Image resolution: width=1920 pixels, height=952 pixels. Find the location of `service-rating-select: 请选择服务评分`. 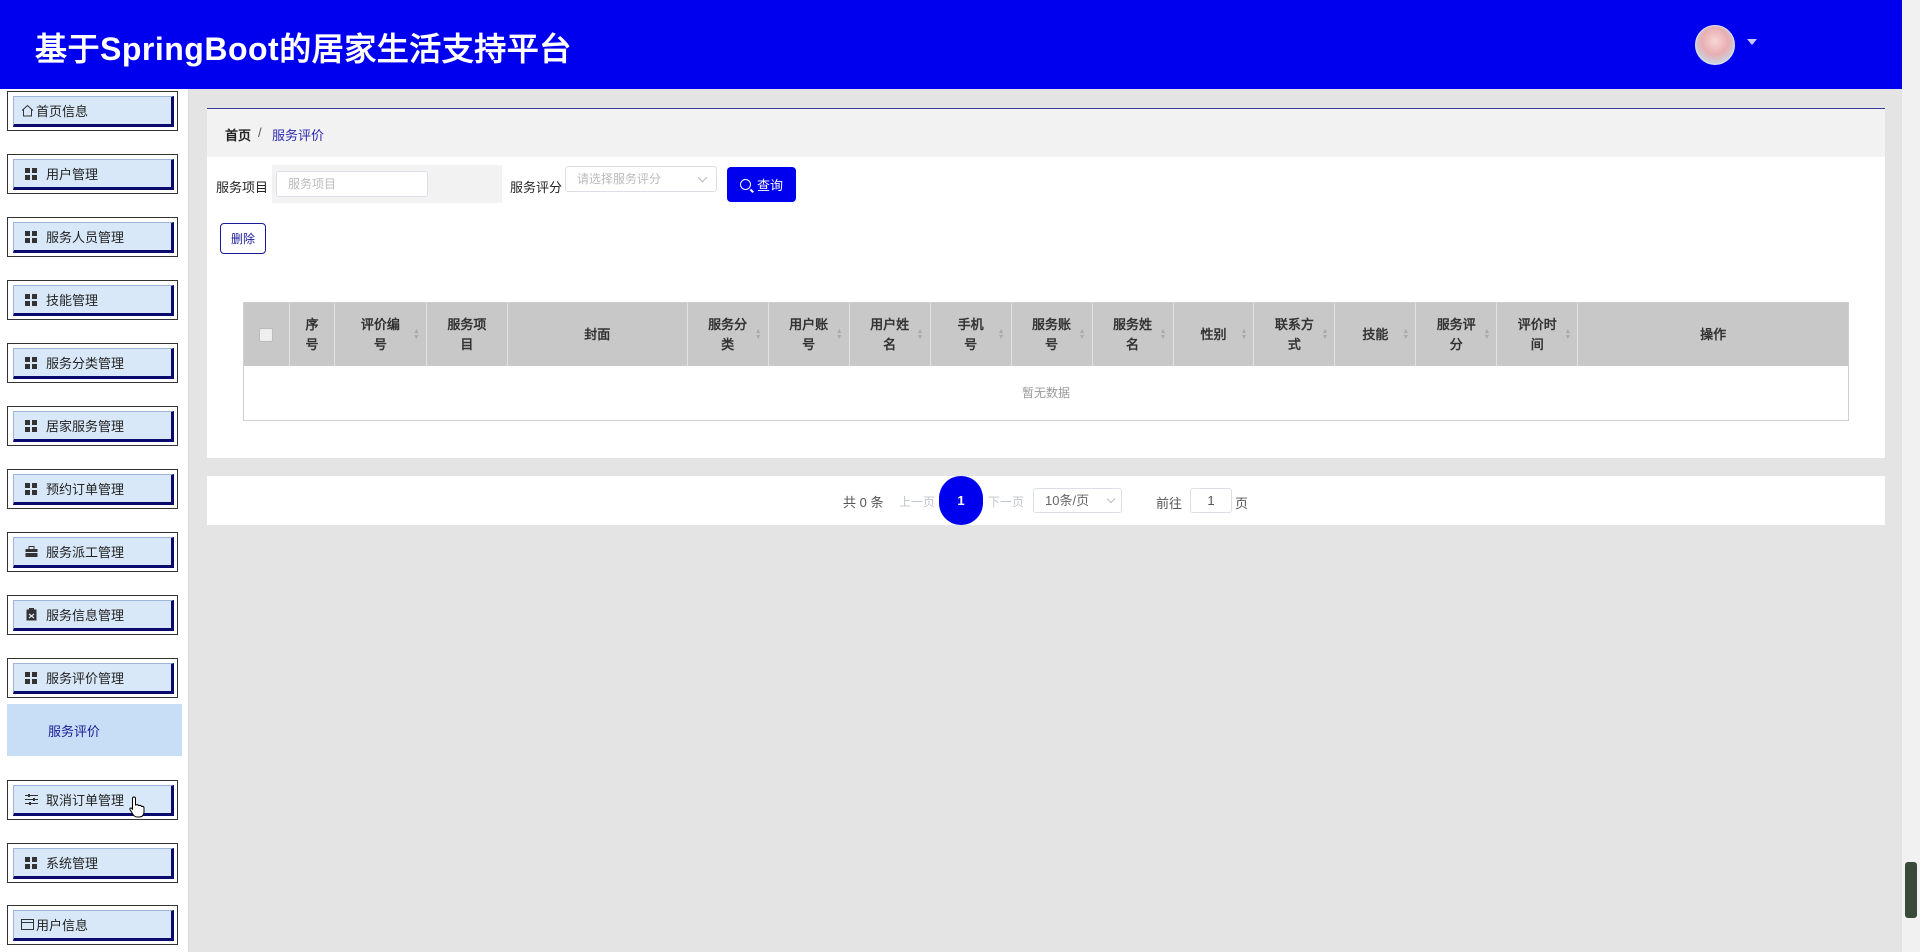

service-rating-select: 请选择服务评分 is located at coordinates (641, 179).